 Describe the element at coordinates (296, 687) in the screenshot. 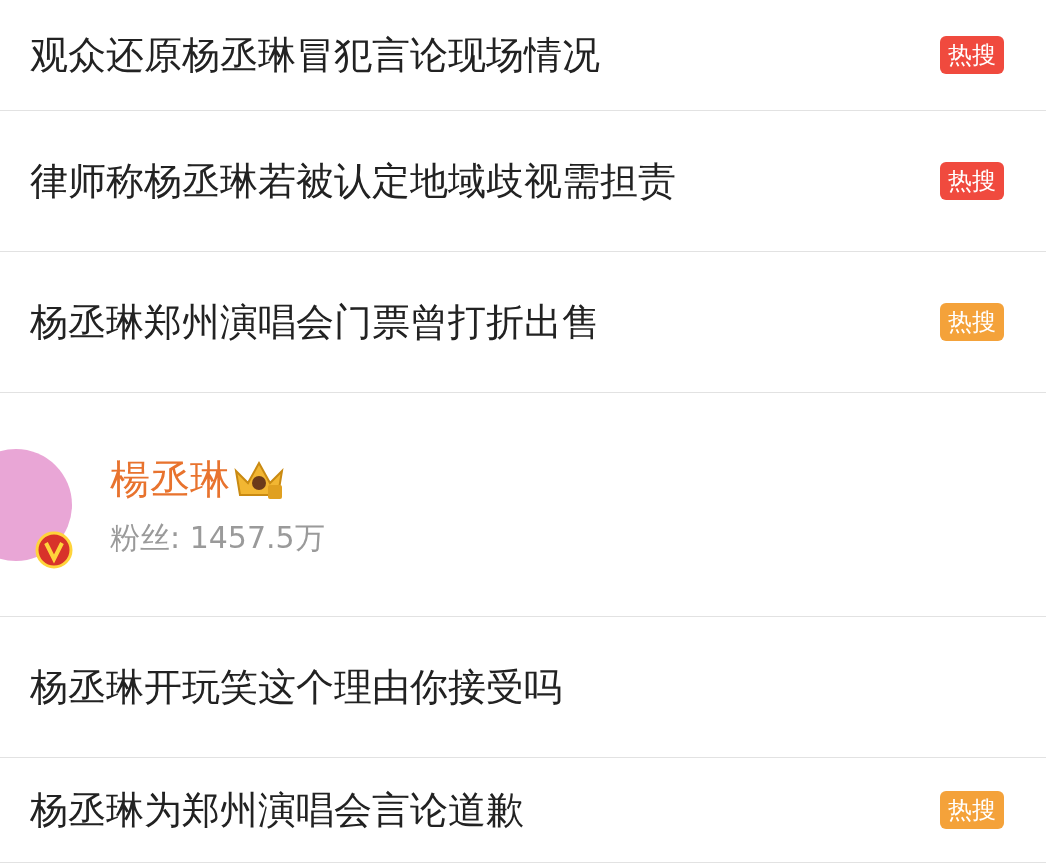

I see `topic-title: 杨丞琳开玩笑这个理由你接受吗` at that location.